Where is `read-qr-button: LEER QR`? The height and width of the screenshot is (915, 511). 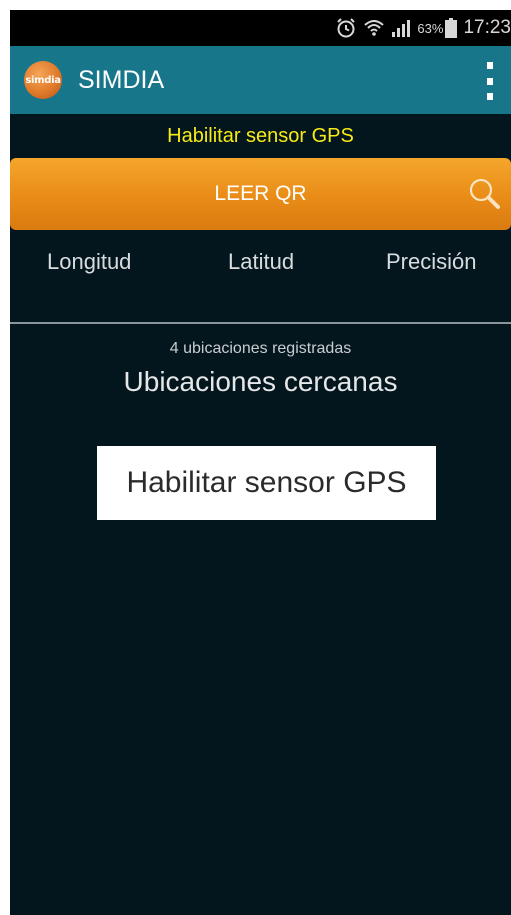
read-qr-button: LEER QR is located at coordinates (260, 194).